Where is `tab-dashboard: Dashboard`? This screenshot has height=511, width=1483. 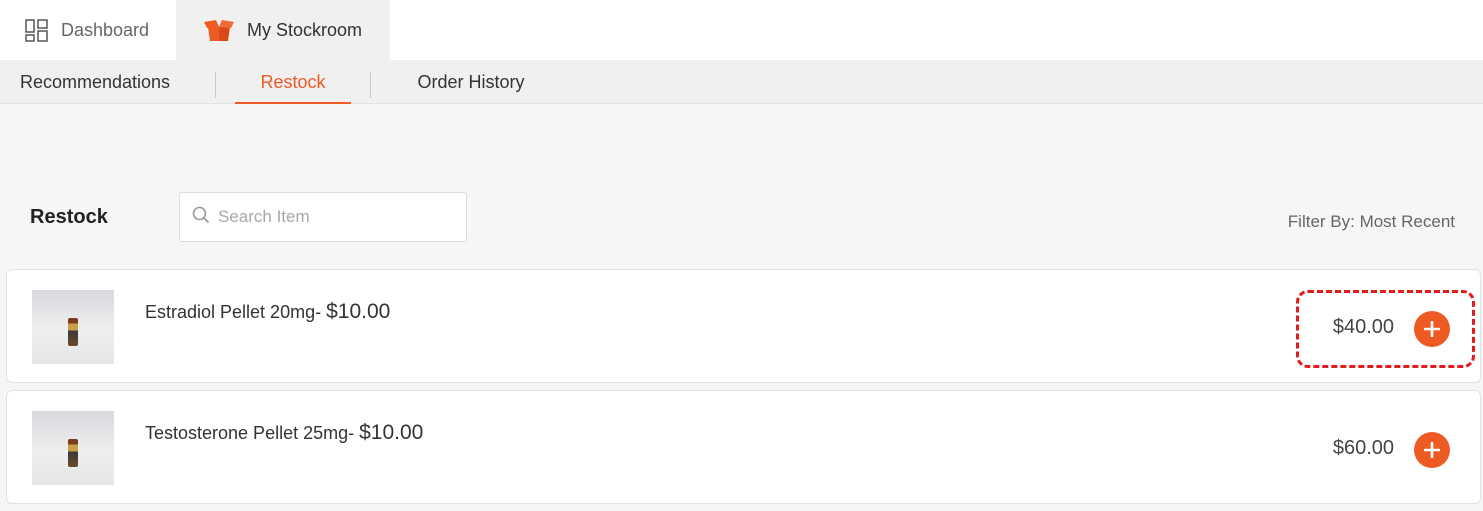
tab-dashboard: Dashboard is located at coordinates (88, 30).